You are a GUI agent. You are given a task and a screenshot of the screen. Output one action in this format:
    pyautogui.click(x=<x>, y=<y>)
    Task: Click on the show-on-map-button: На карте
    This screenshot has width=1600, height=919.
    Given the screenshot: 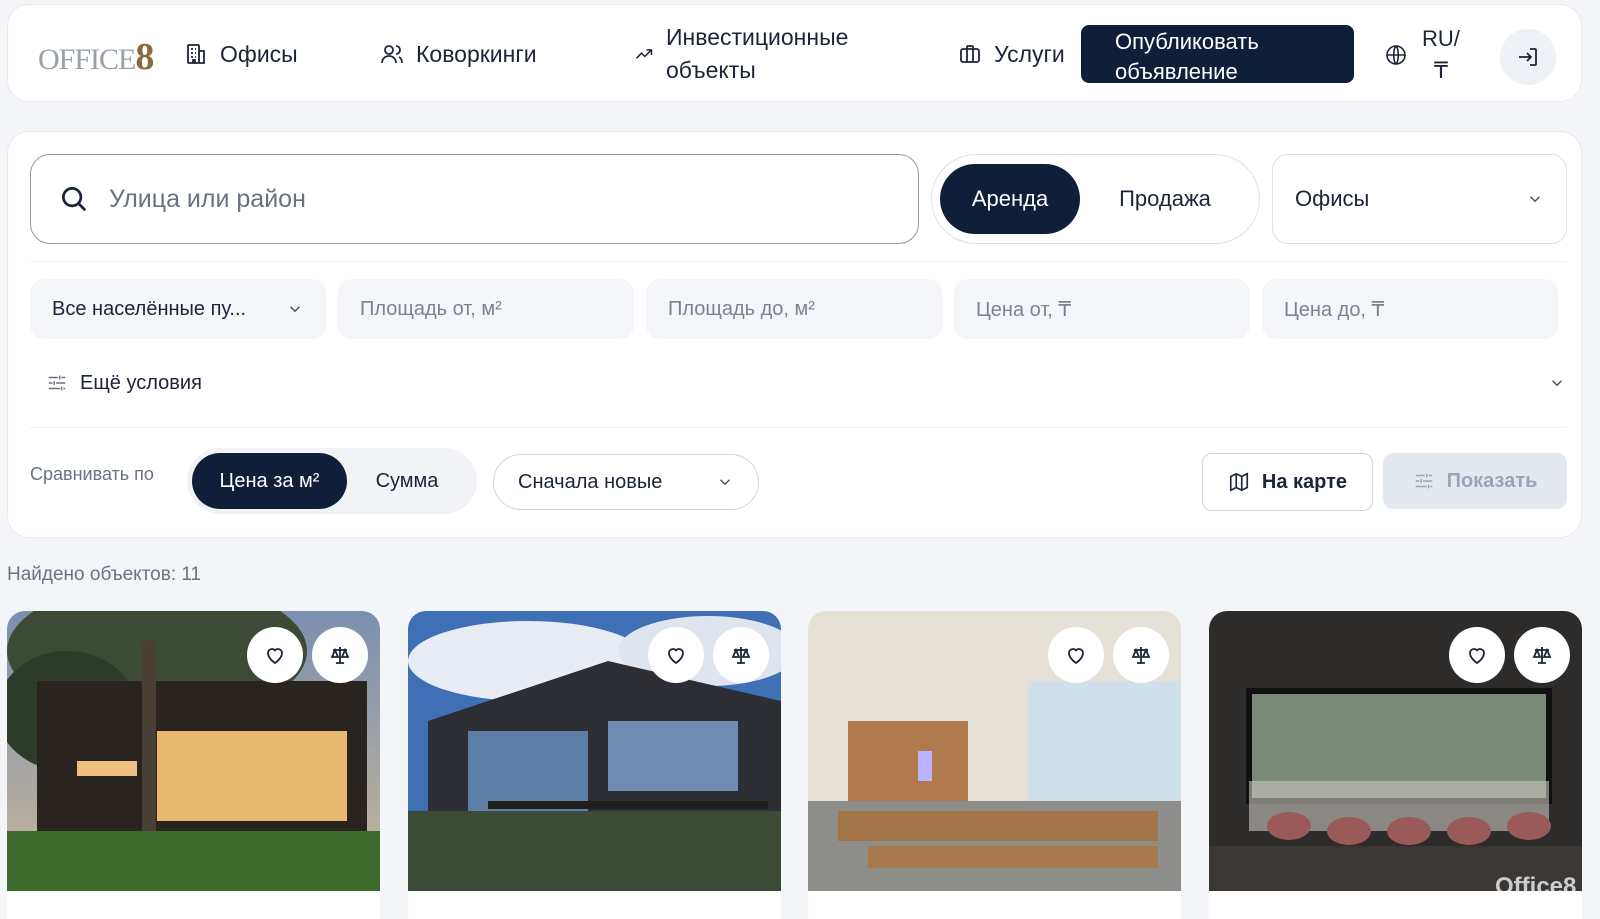 What is the action you would take?
    pyautogui.click(x=1287, y=482)
    